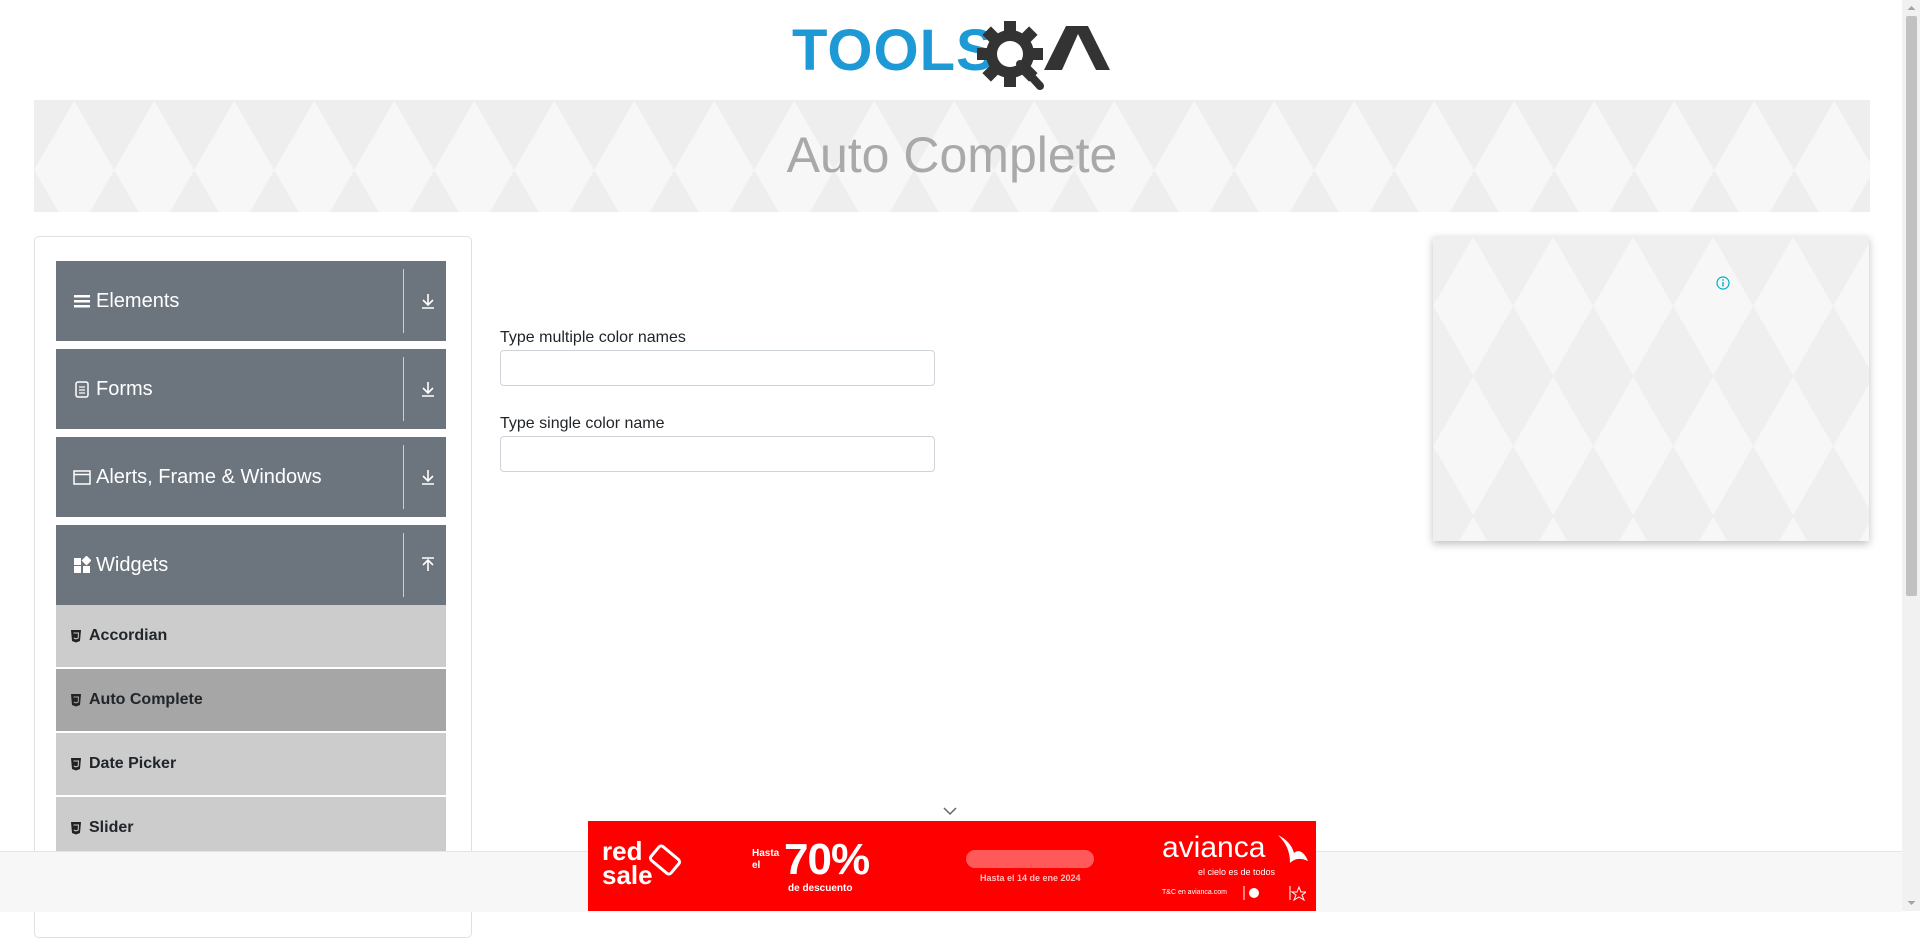  I want to click on sidebar-item-label: Accordian, so click(128, 635).